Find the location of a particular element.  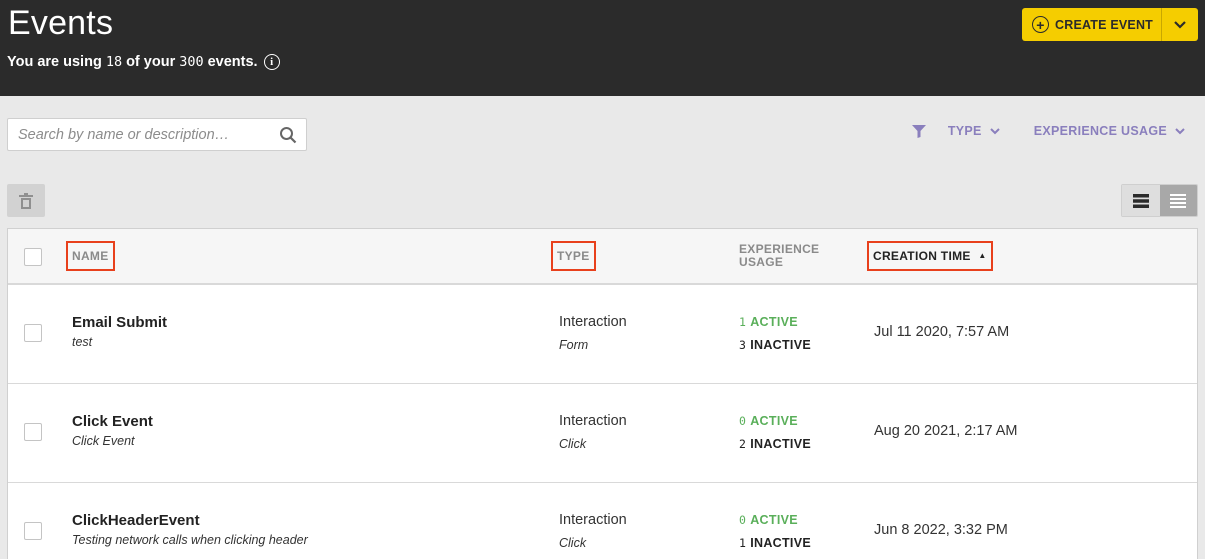

inactive-usage: 1 INACTIVE is located at coordinates (775, 543).